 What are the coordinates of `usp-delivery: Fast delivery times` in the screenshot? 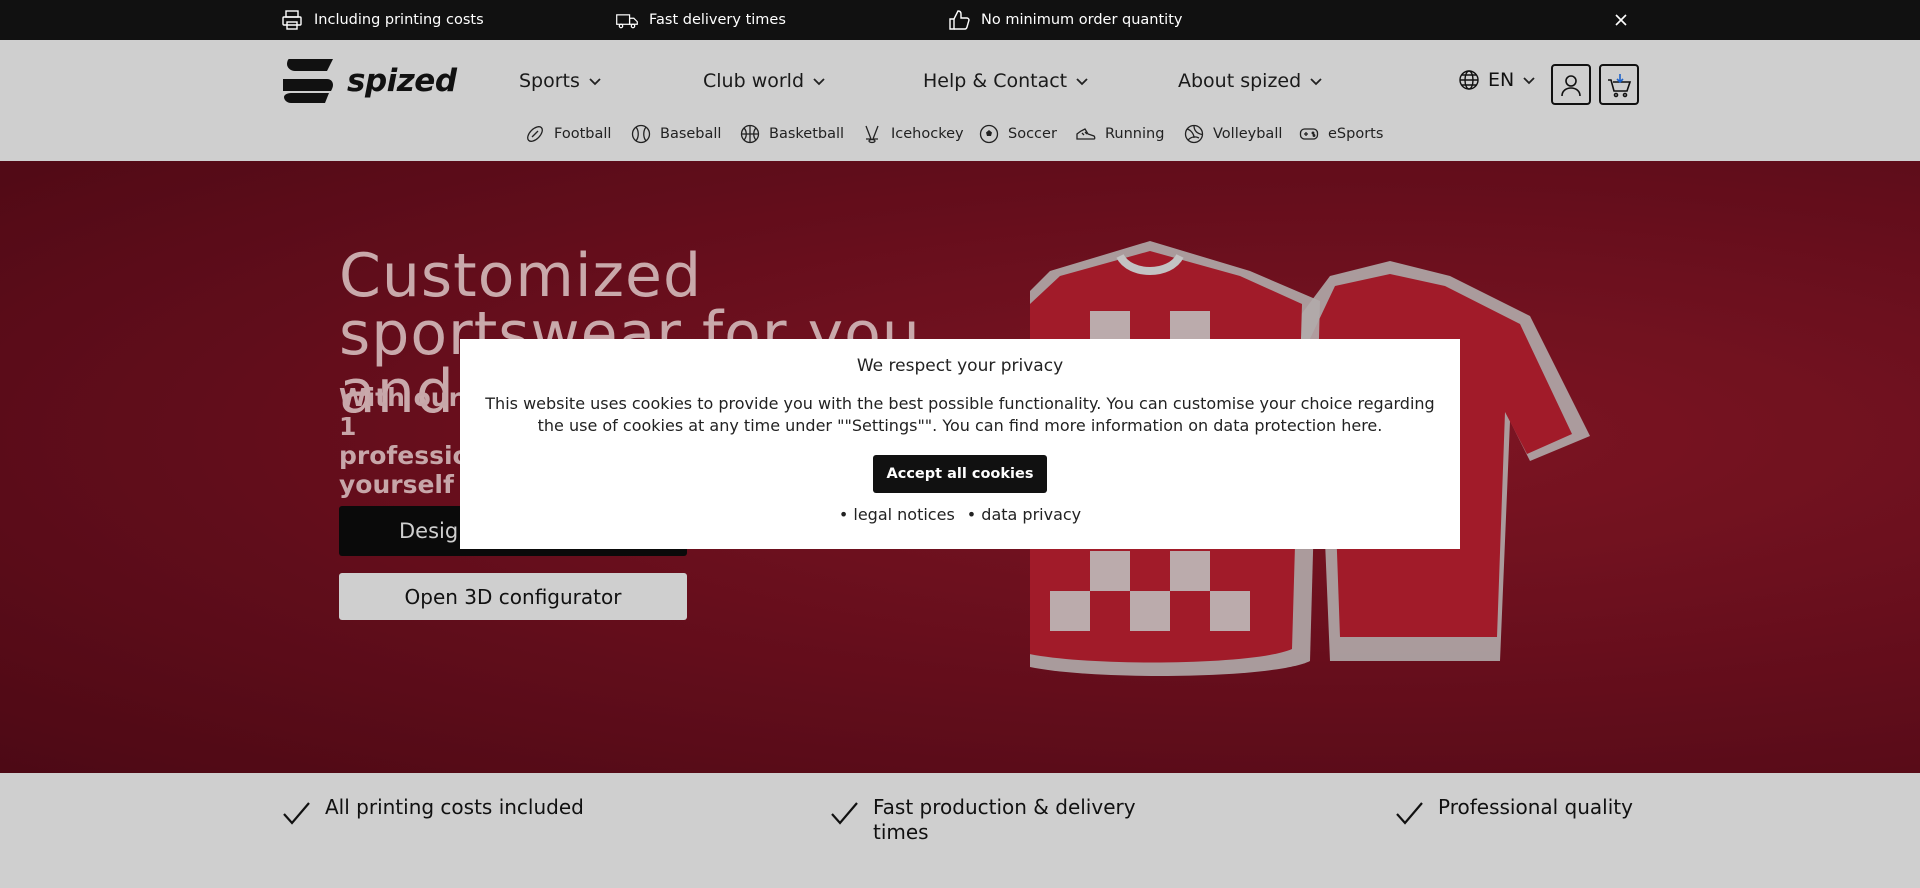 It's located at (700, 20).